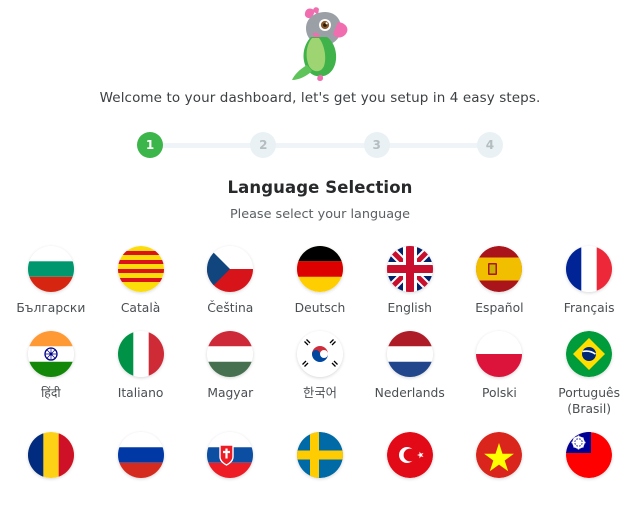 The width and height of the screenshot is (640, 515). I want to click on language-label: English, so click(409, 308).